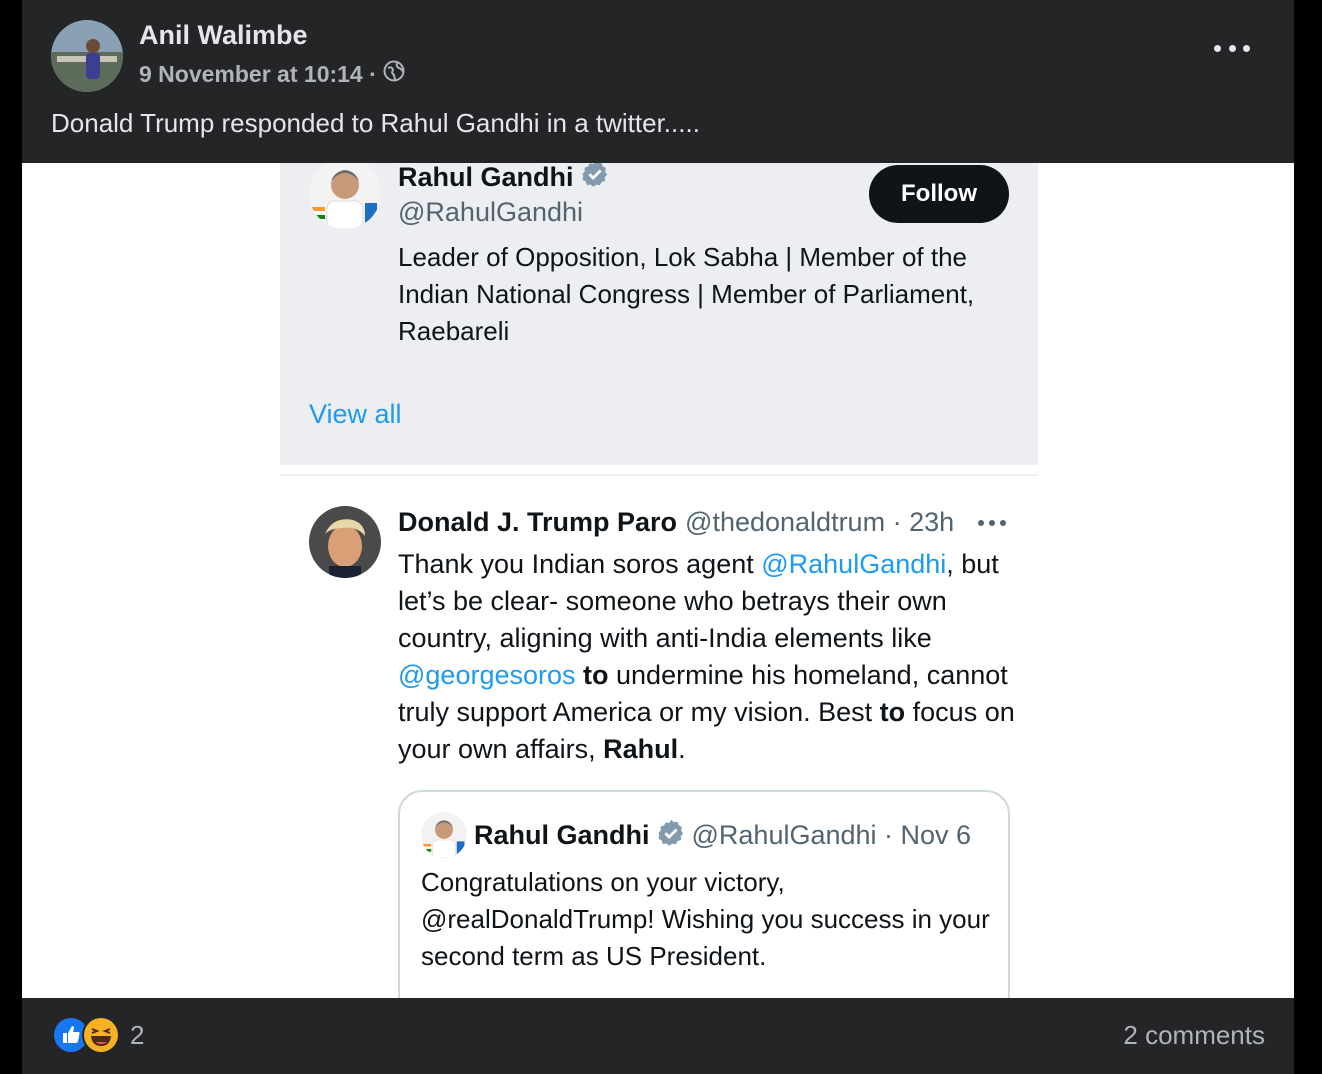  What do you see at coordinates (562, 835) in the screenshot?
I see `quote-author-name: Rahul Gandhi` at bounding box center [562, 835].